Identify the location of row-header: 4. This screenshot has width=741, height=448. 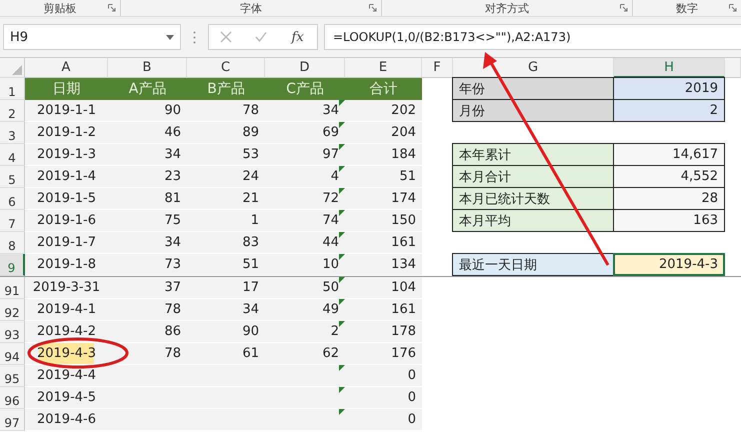
(12, 155).